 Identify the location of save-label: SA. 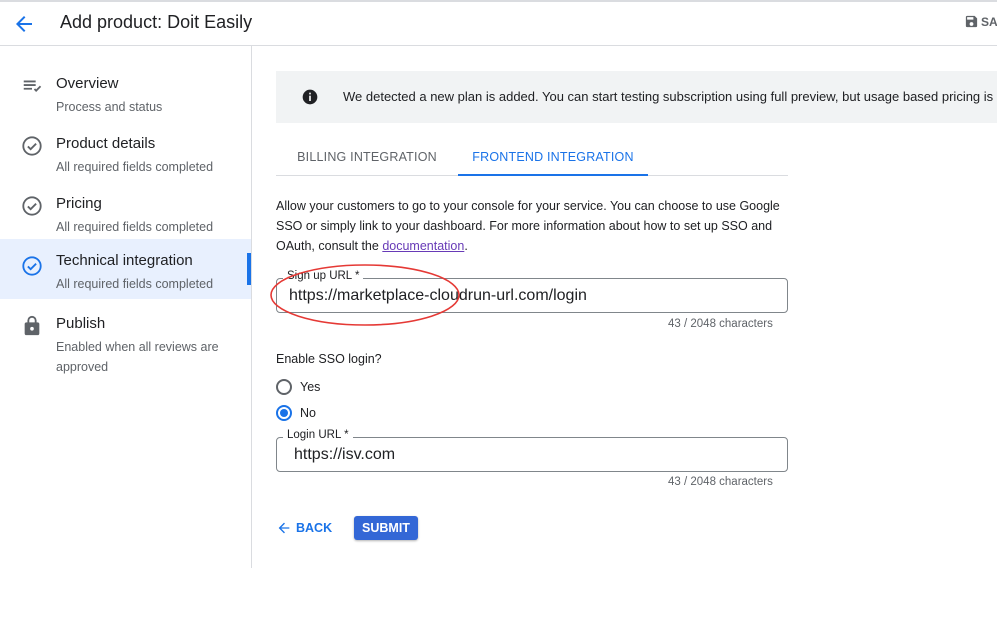
(989, 21).